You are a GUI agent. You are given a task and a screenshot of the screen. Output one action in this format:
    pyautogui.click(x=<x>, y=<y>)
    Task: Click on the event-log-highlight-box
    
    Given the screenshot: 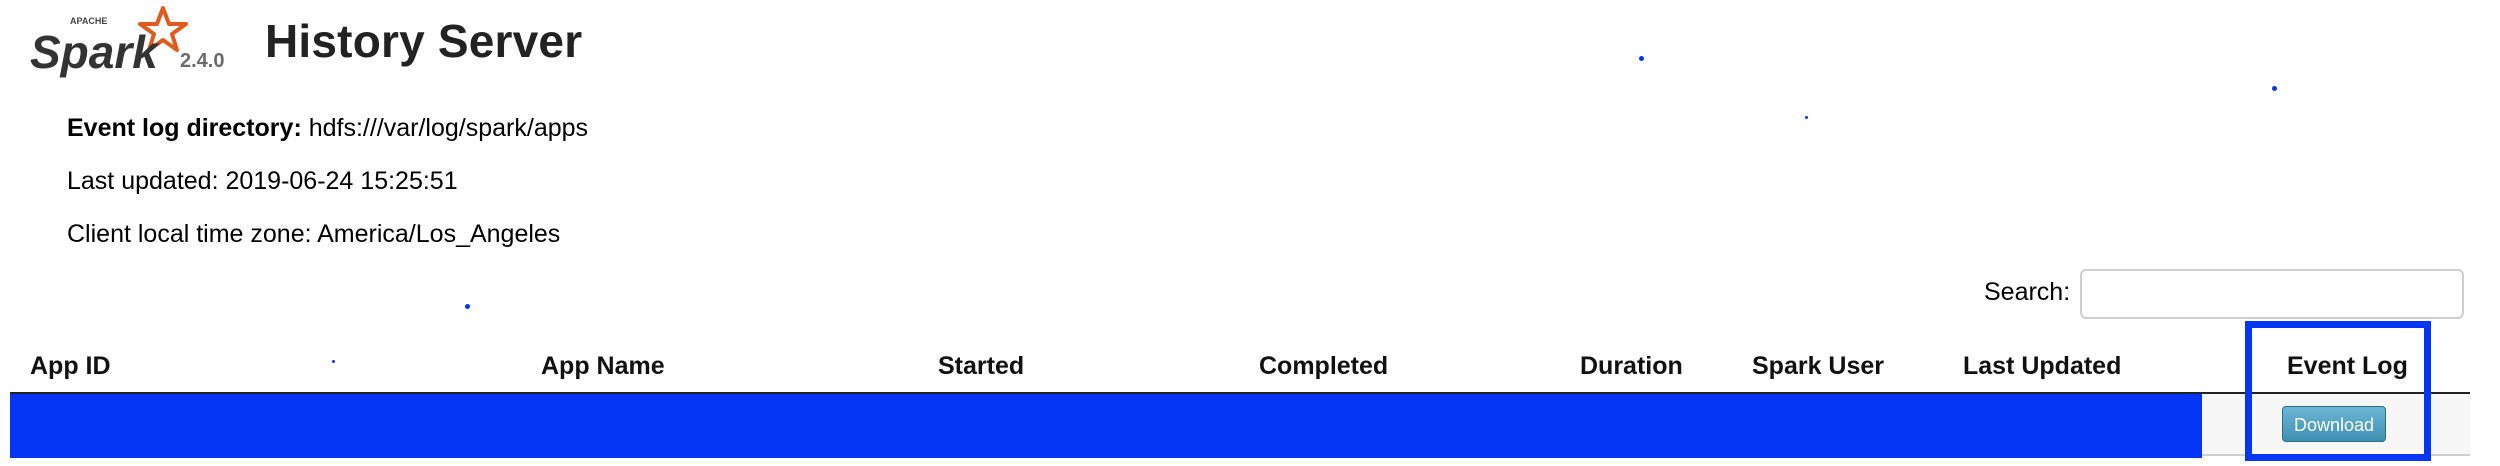 What is the action you would take?
    pyautogui.click(x=2338, y=391)
    